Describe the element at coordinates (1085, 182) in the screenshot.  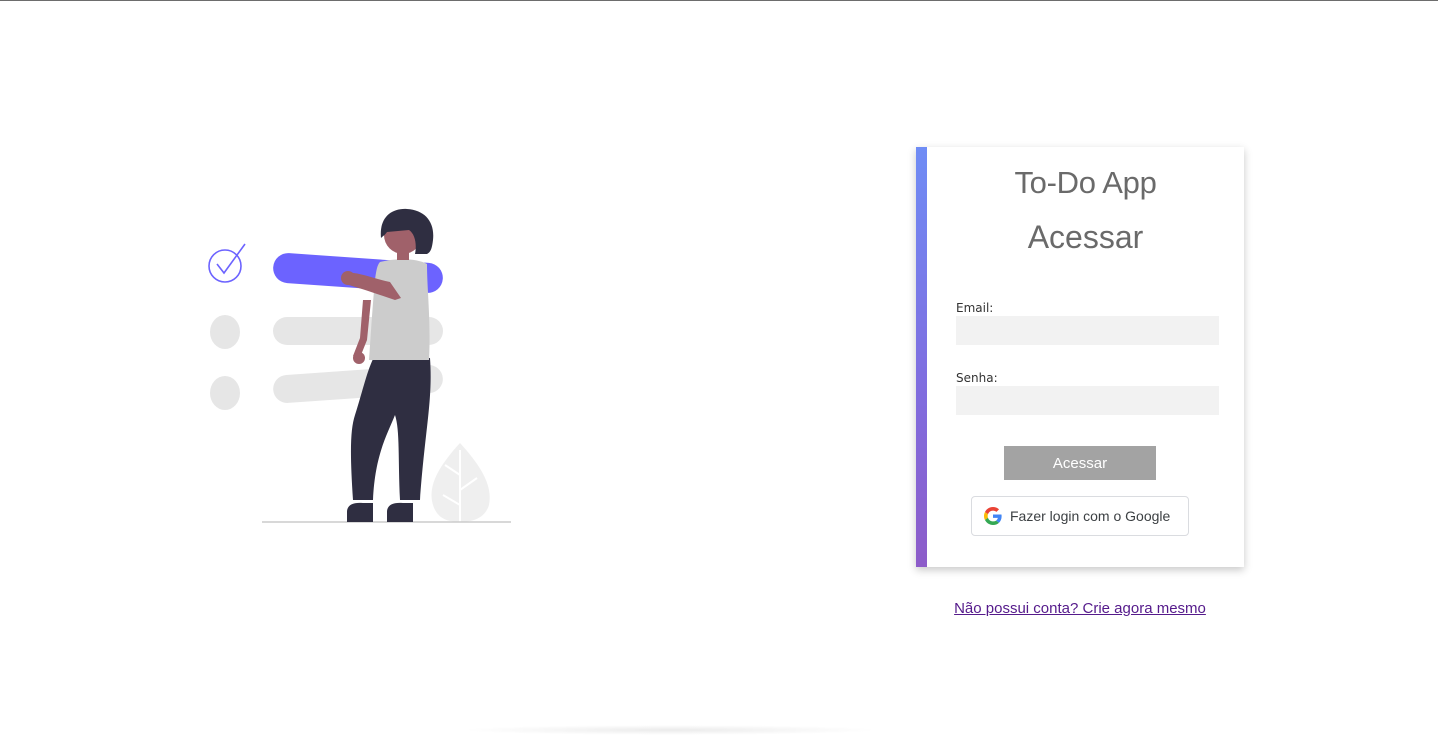
I see `app-title: To-Do App` at that location.